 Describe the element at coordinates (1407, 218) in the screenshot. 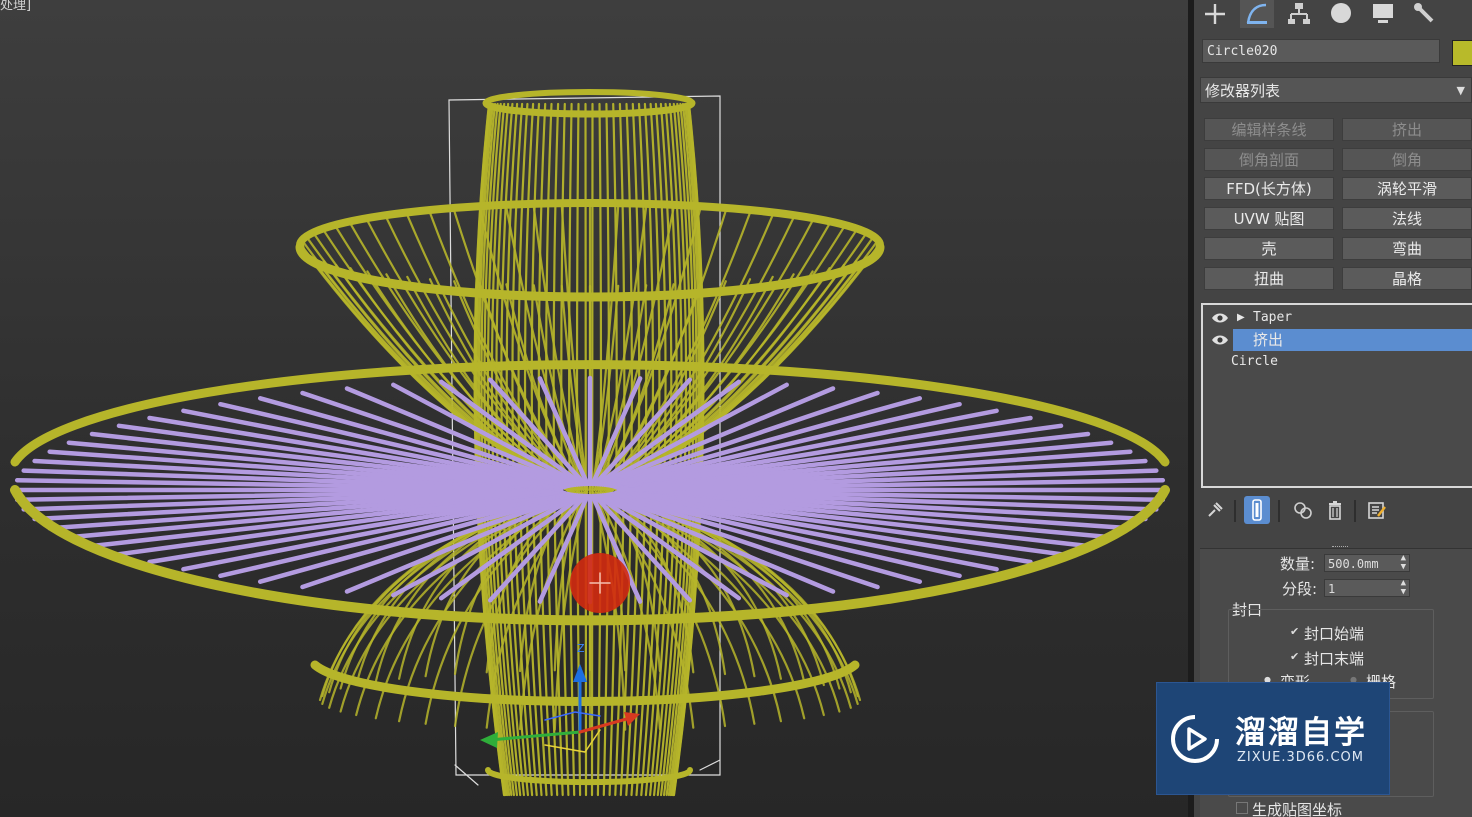

I see `modifier-button-normal: 法线` at that location.